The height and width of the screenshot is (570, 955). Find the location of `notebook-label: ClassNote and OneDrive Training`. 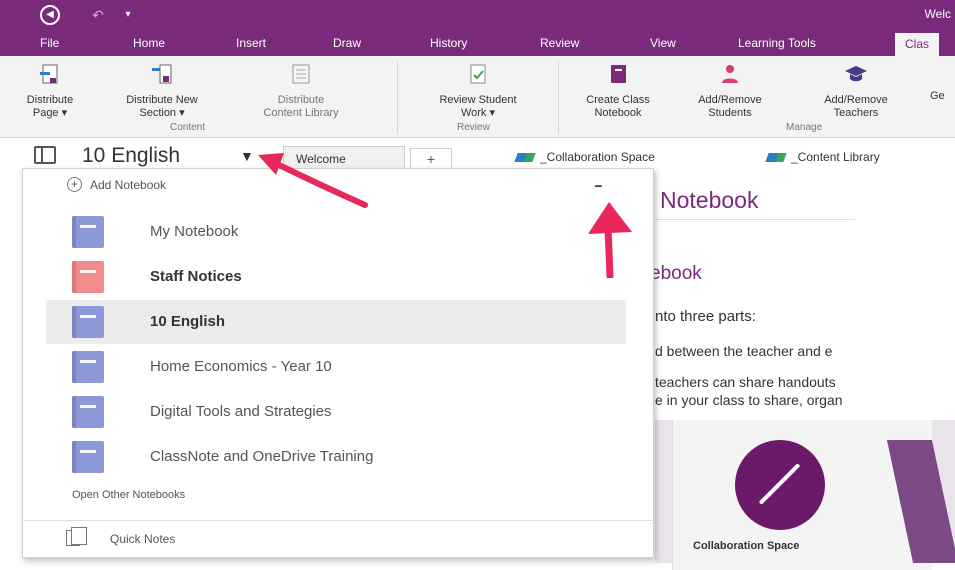

notebook-label: ClassNote and OneDrive Training is located at coordinates (262, 456).